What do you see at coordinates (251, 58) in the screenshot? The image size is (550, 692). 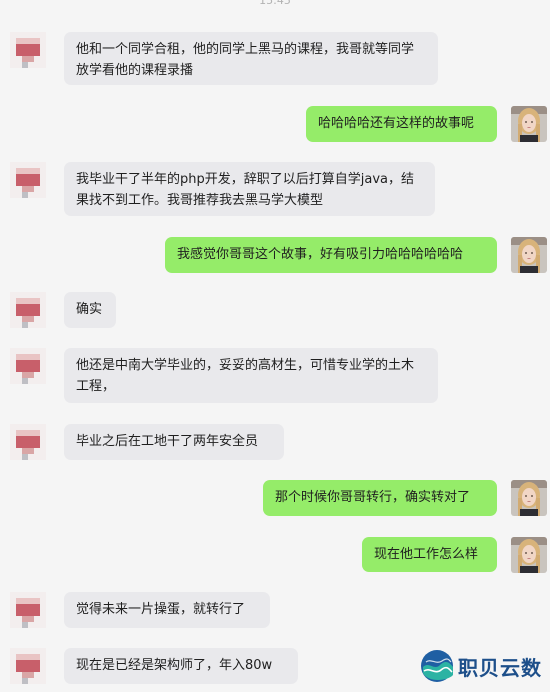 I see `message-bubble: 他和一个同学合租，他的同学上黑马的课程，我哥就等同学放学看他的课程录播` at bounding box center [251, 58].